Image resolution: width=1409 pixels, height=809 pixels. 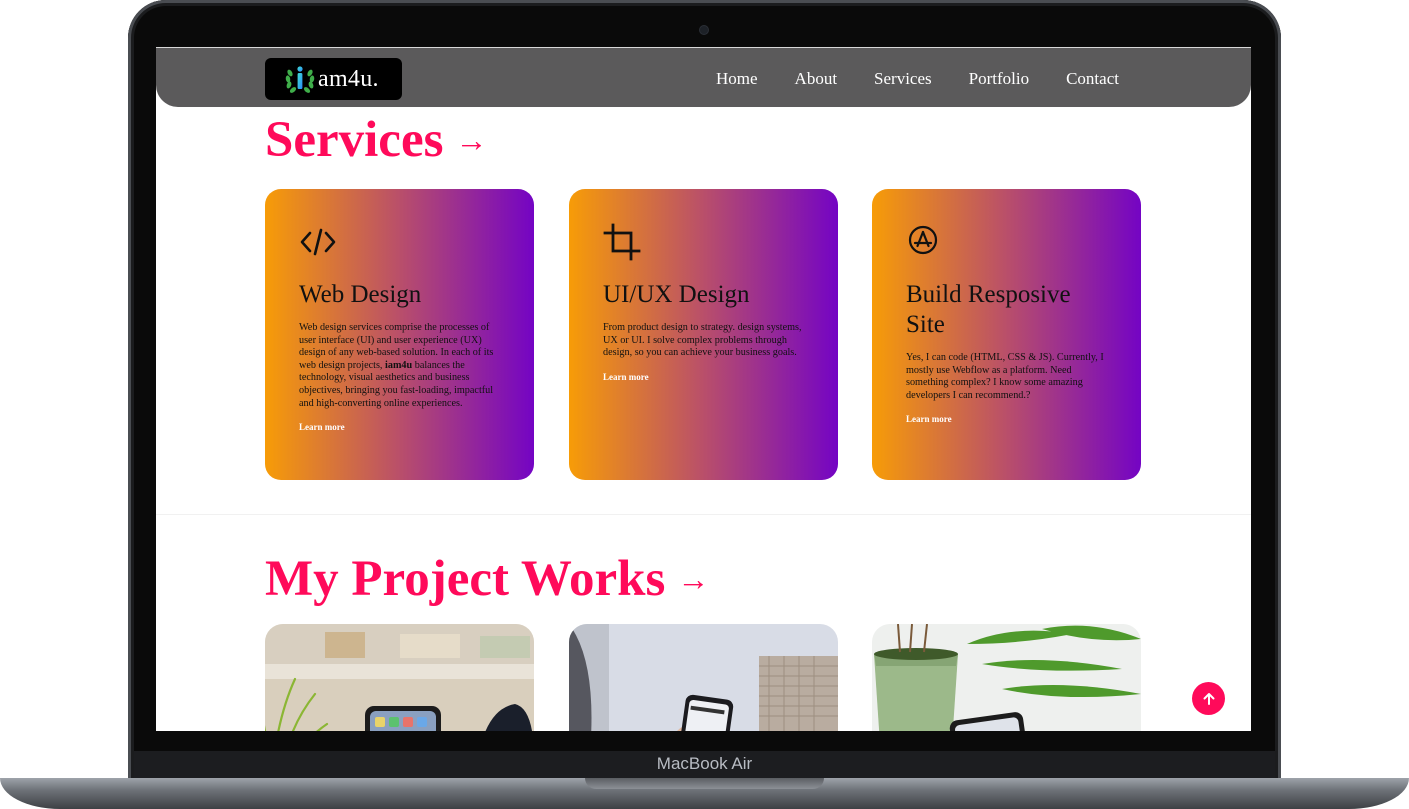 I want to click on card-title: Web Design, so click(x=360, y=294).